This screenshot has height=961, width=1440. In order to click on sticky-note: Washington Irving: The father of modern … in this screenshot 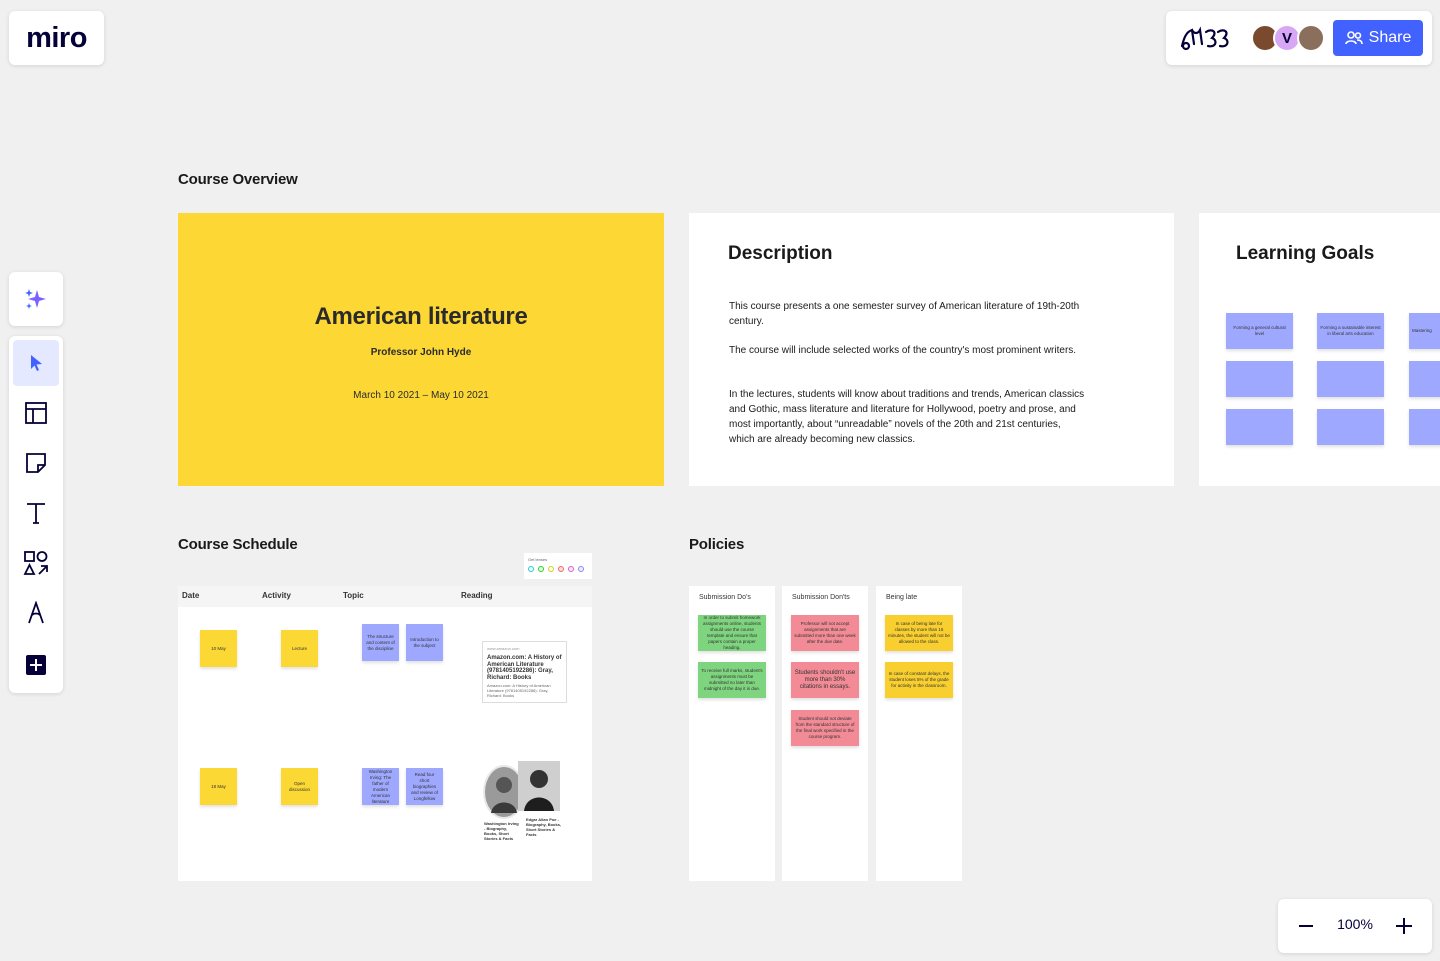, I will do `click(380, 786)`.